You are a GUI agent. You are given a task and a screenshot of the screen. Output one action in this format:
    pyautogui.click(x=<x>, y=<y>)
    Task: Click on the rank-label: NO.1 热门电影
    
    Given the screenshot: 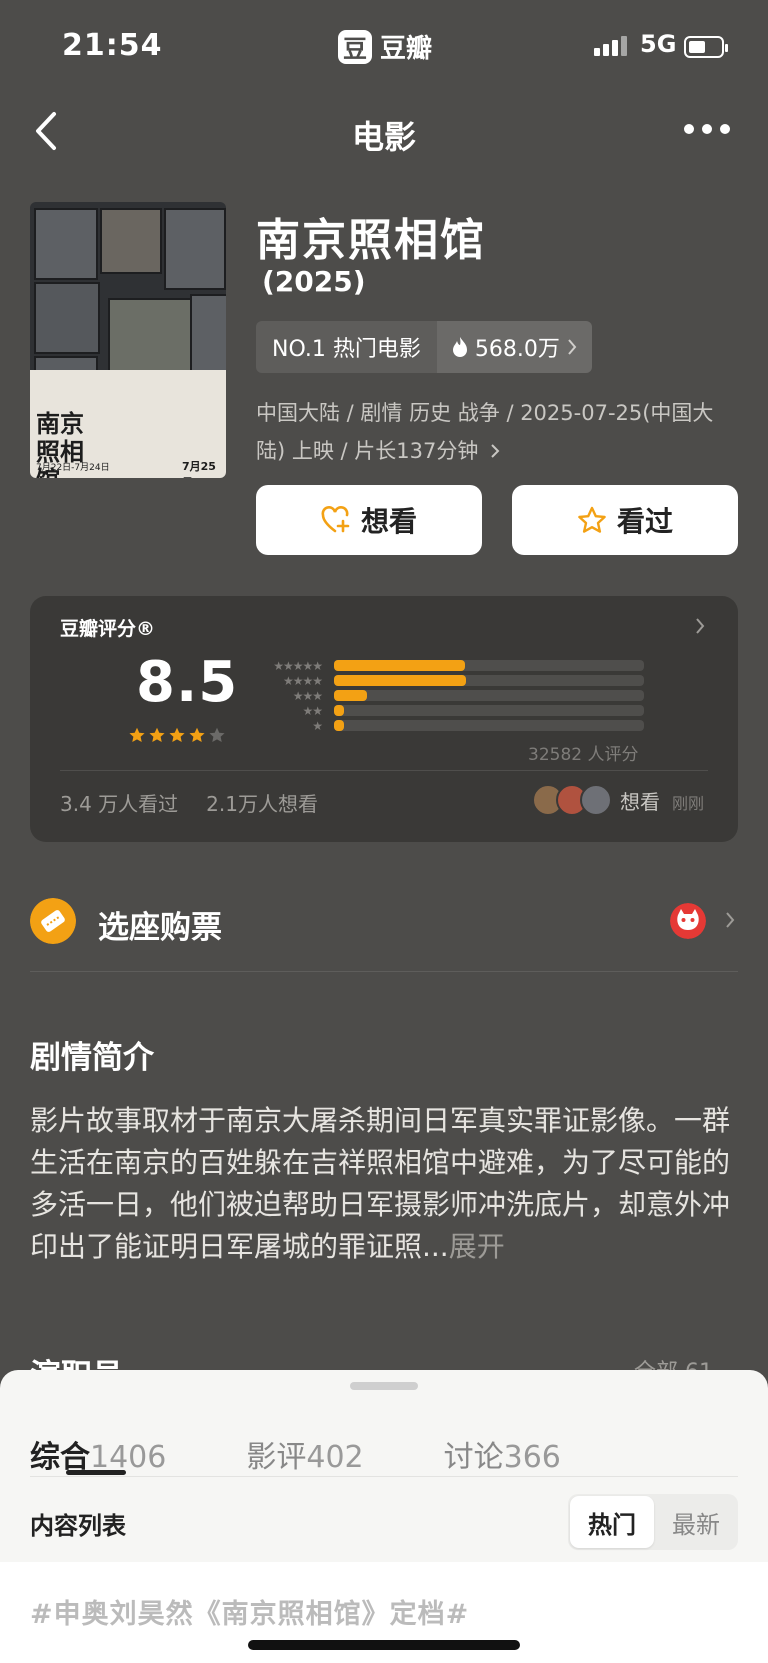 What is the action you would take?
    pyautogui.click(x=346, y=347)
    